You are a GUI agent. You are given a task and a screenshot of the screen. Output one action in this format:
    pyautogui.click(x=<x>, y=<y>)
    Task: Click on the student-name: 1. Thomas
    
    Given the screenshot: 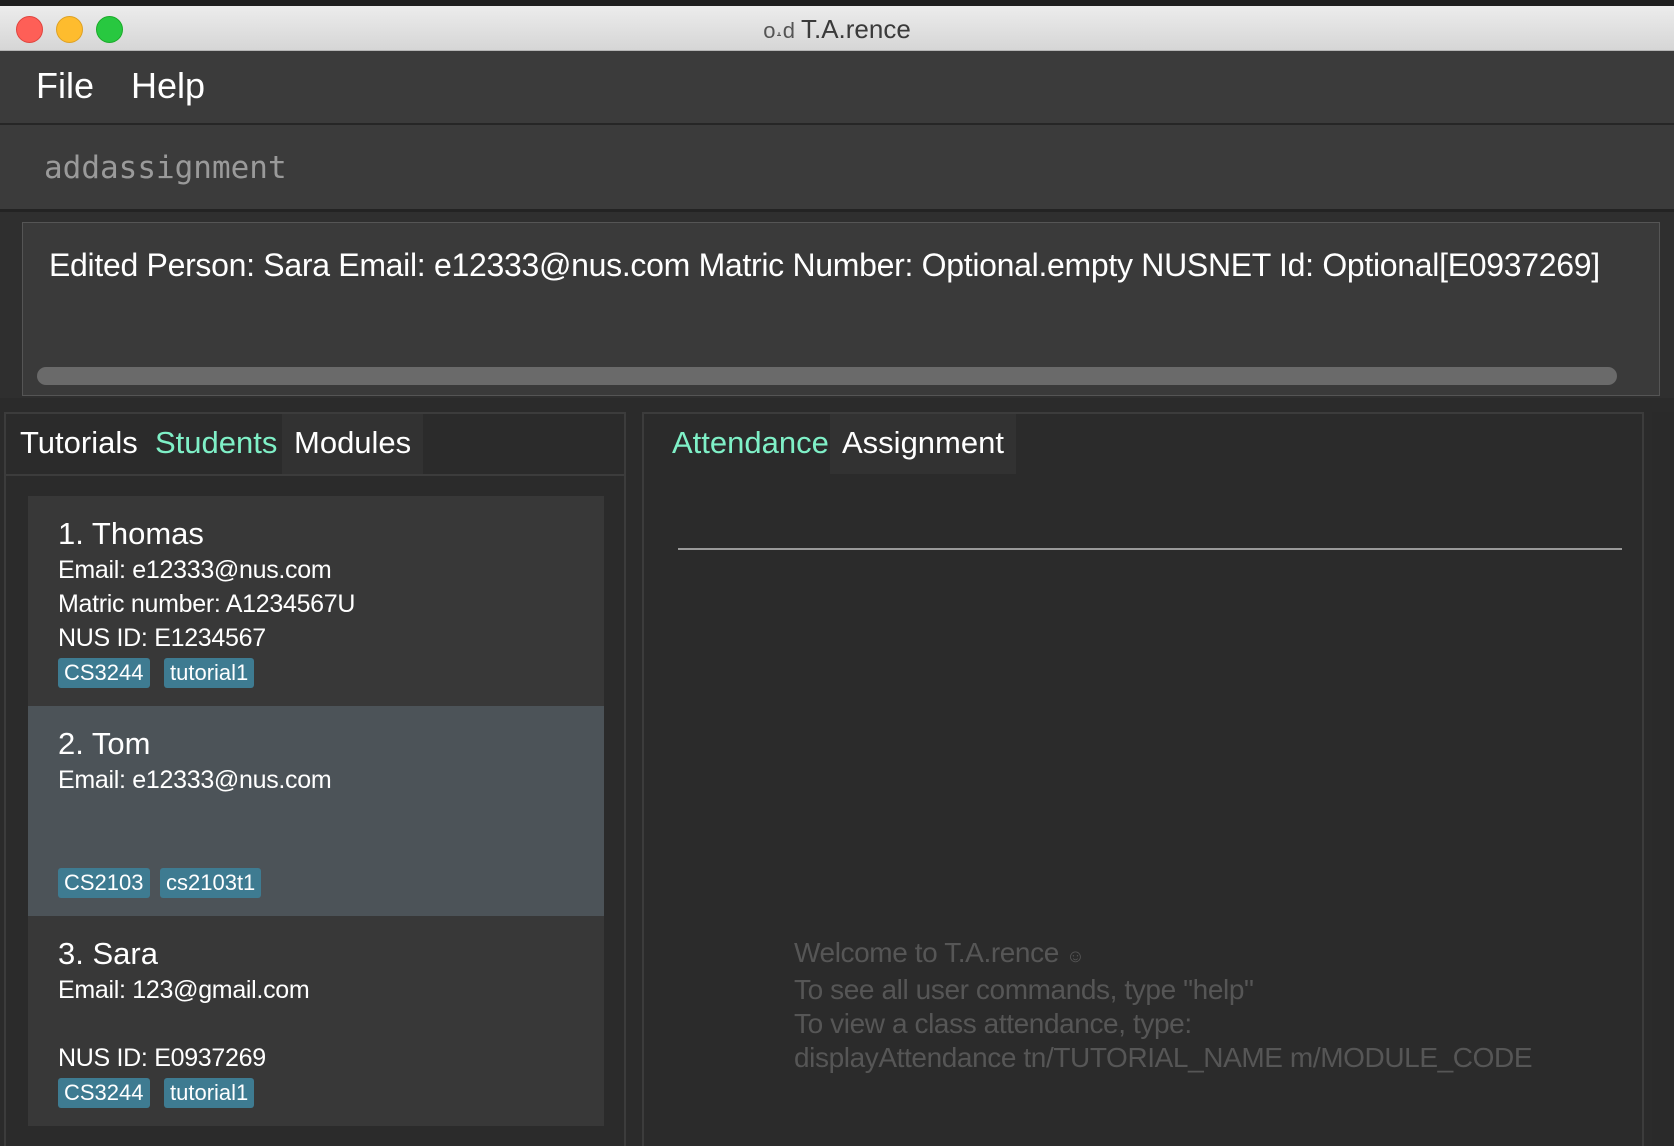 What is the action you would take?
    pyautogui.click(x=131, y=533)
    